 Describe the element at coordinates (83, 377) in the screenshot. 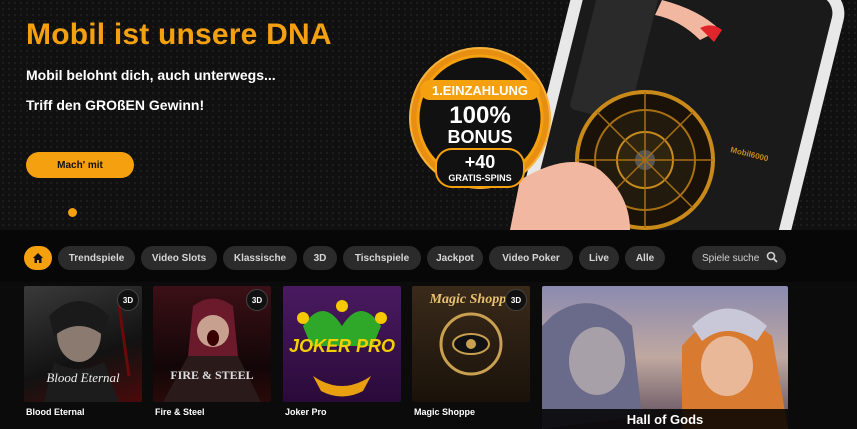

I see `blood-eternal-logo: Blood Eternal` at that location.